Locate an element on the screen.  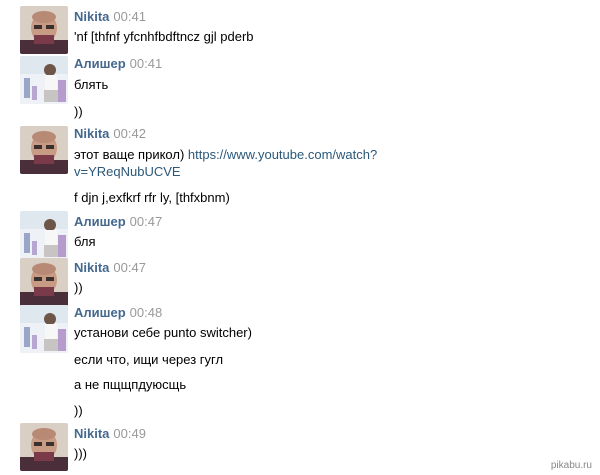
youtube-link-continued: v=YReqNubUCVE is located at coordinates (127, 171).